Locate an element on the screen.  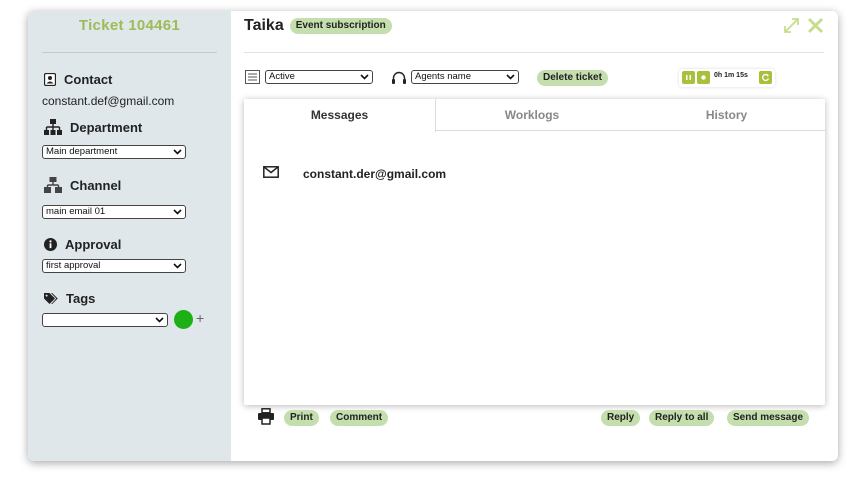
agent-selected: Agents name is located at coordinates (443, 76).